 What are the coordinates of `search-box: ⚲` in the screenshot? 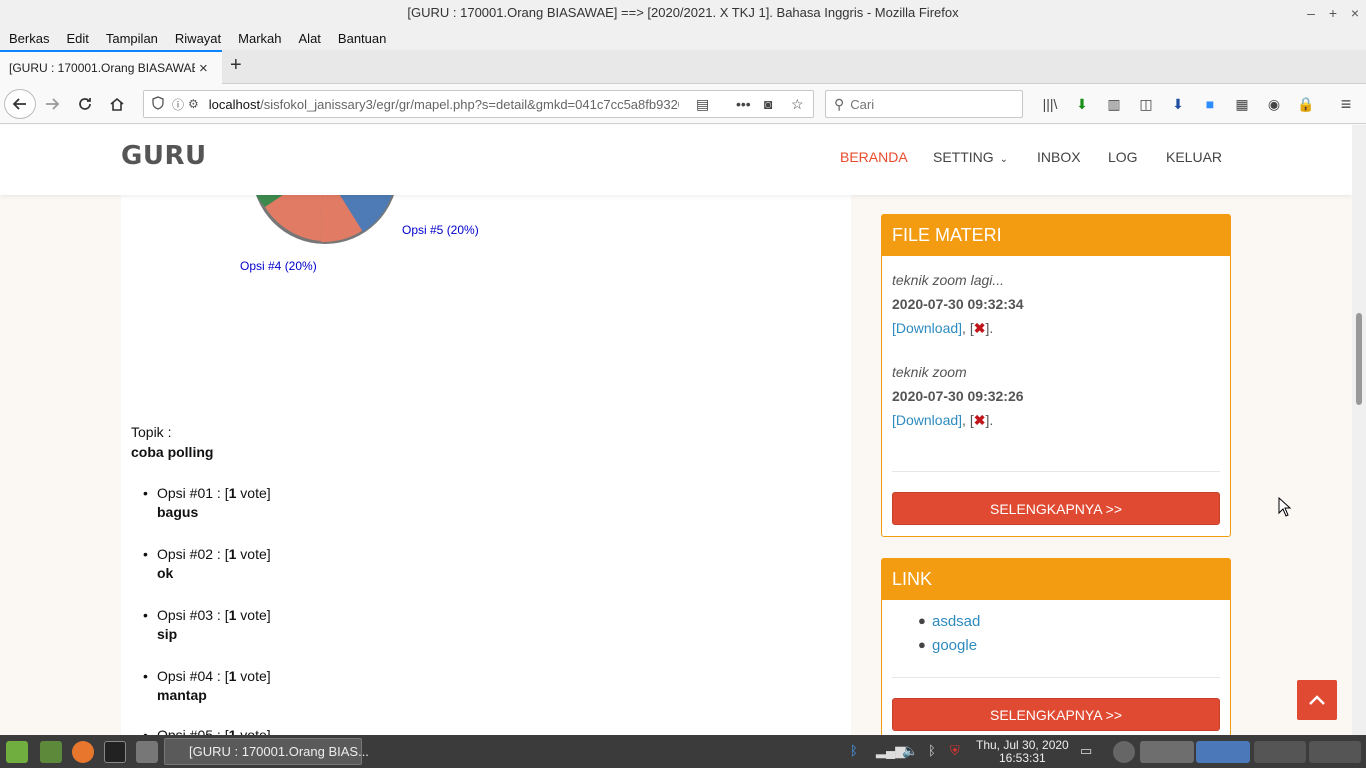 It's located at (924, 104).